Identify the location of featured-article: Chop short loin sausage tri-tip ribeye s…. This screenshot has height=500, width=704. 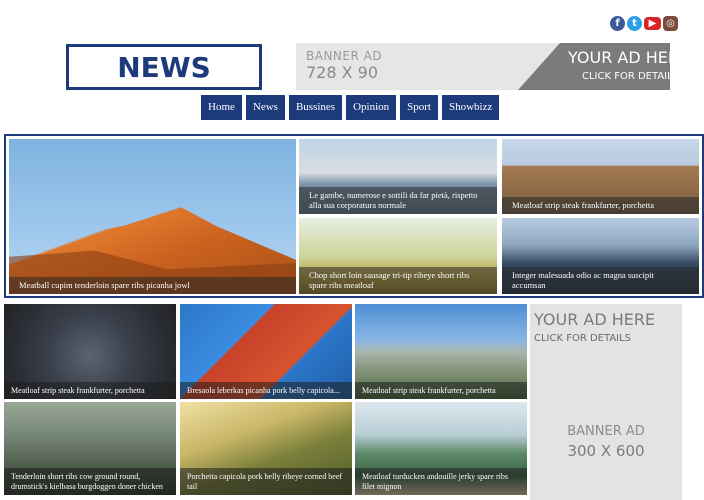
(398, 256).